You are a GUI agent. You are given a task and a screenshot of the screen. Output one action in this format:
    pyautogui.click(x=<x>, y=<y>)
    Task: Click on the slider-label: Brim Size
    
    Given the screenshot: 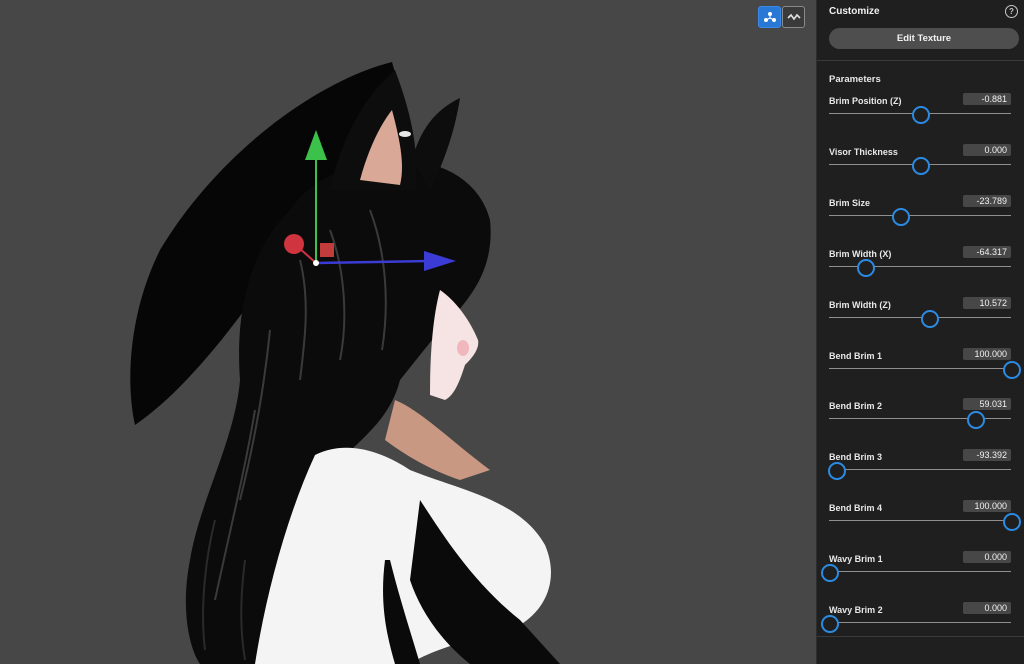 What is the action you would take?
    pyautogui.click(x=850, y=202)
    